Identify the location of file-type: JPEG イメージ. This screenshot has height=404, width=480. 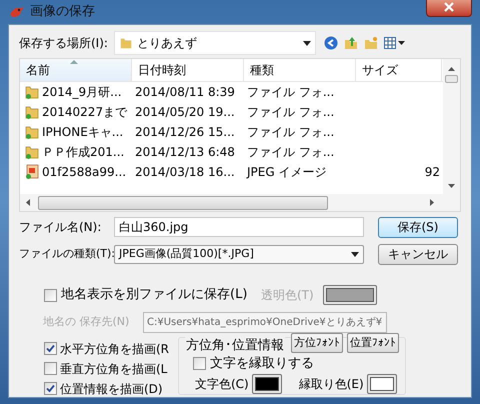
(286, 172).